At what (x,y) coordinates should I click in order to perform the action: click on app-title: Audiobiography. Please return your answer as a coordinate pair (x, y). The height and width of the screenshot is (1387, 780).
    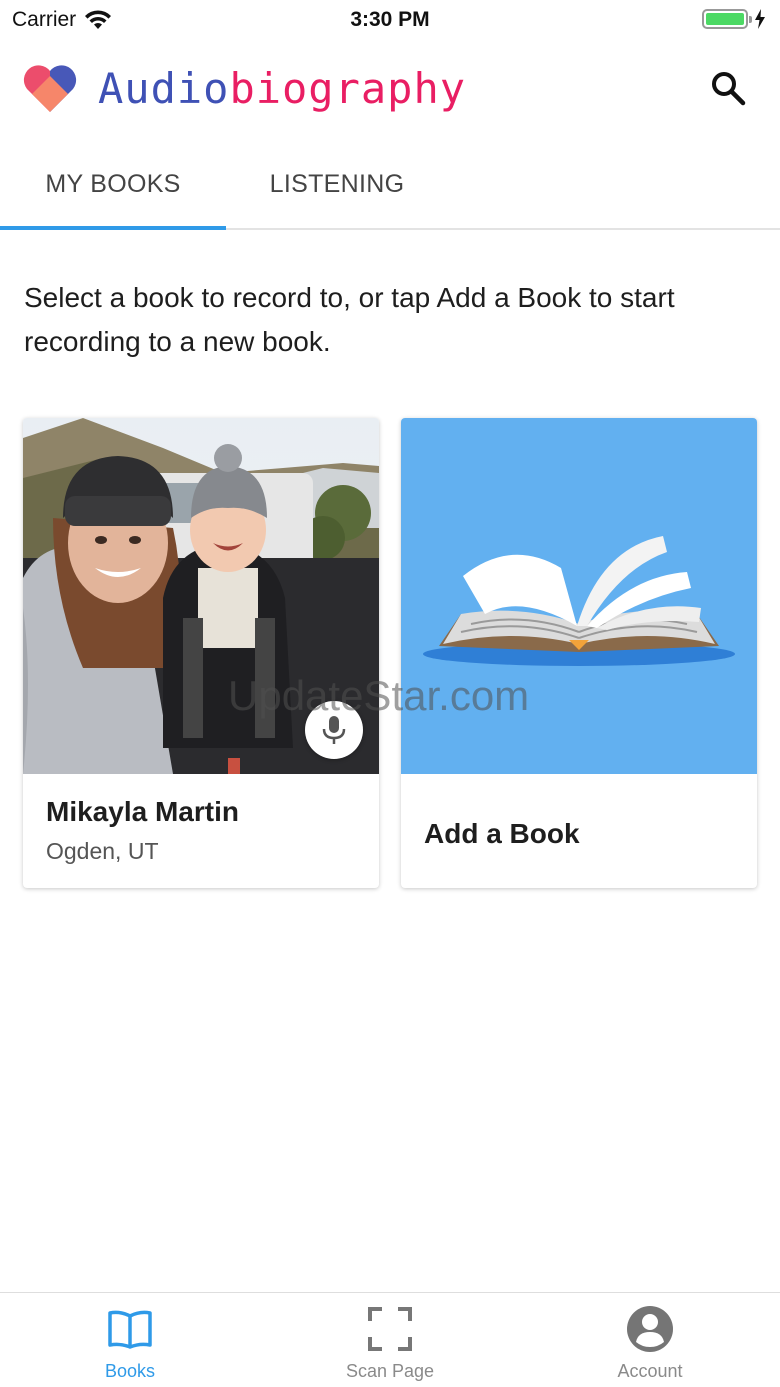
    Looking at the image, I should click on (282, 88).